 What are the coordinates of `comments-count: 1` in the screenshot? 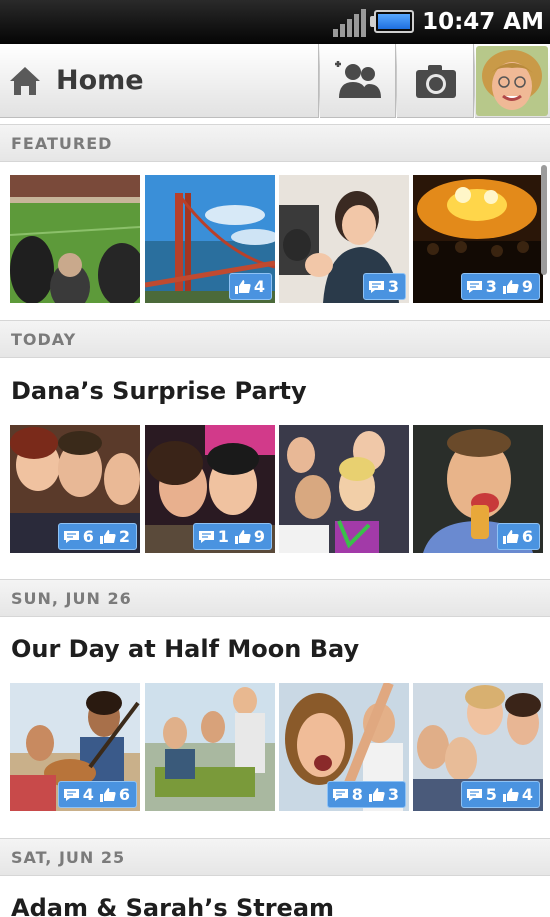 It's located at (223, 536).